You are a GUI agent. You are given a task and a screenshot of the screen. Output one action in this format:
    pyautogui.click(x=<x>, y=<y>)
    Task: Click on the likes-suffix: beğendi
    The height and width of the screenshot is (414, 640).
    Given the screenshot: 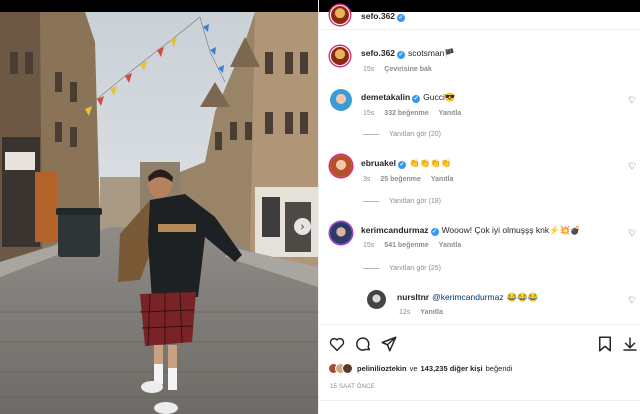 What is the action you would take?
    pyautogui.click(x=499, y=368)
    